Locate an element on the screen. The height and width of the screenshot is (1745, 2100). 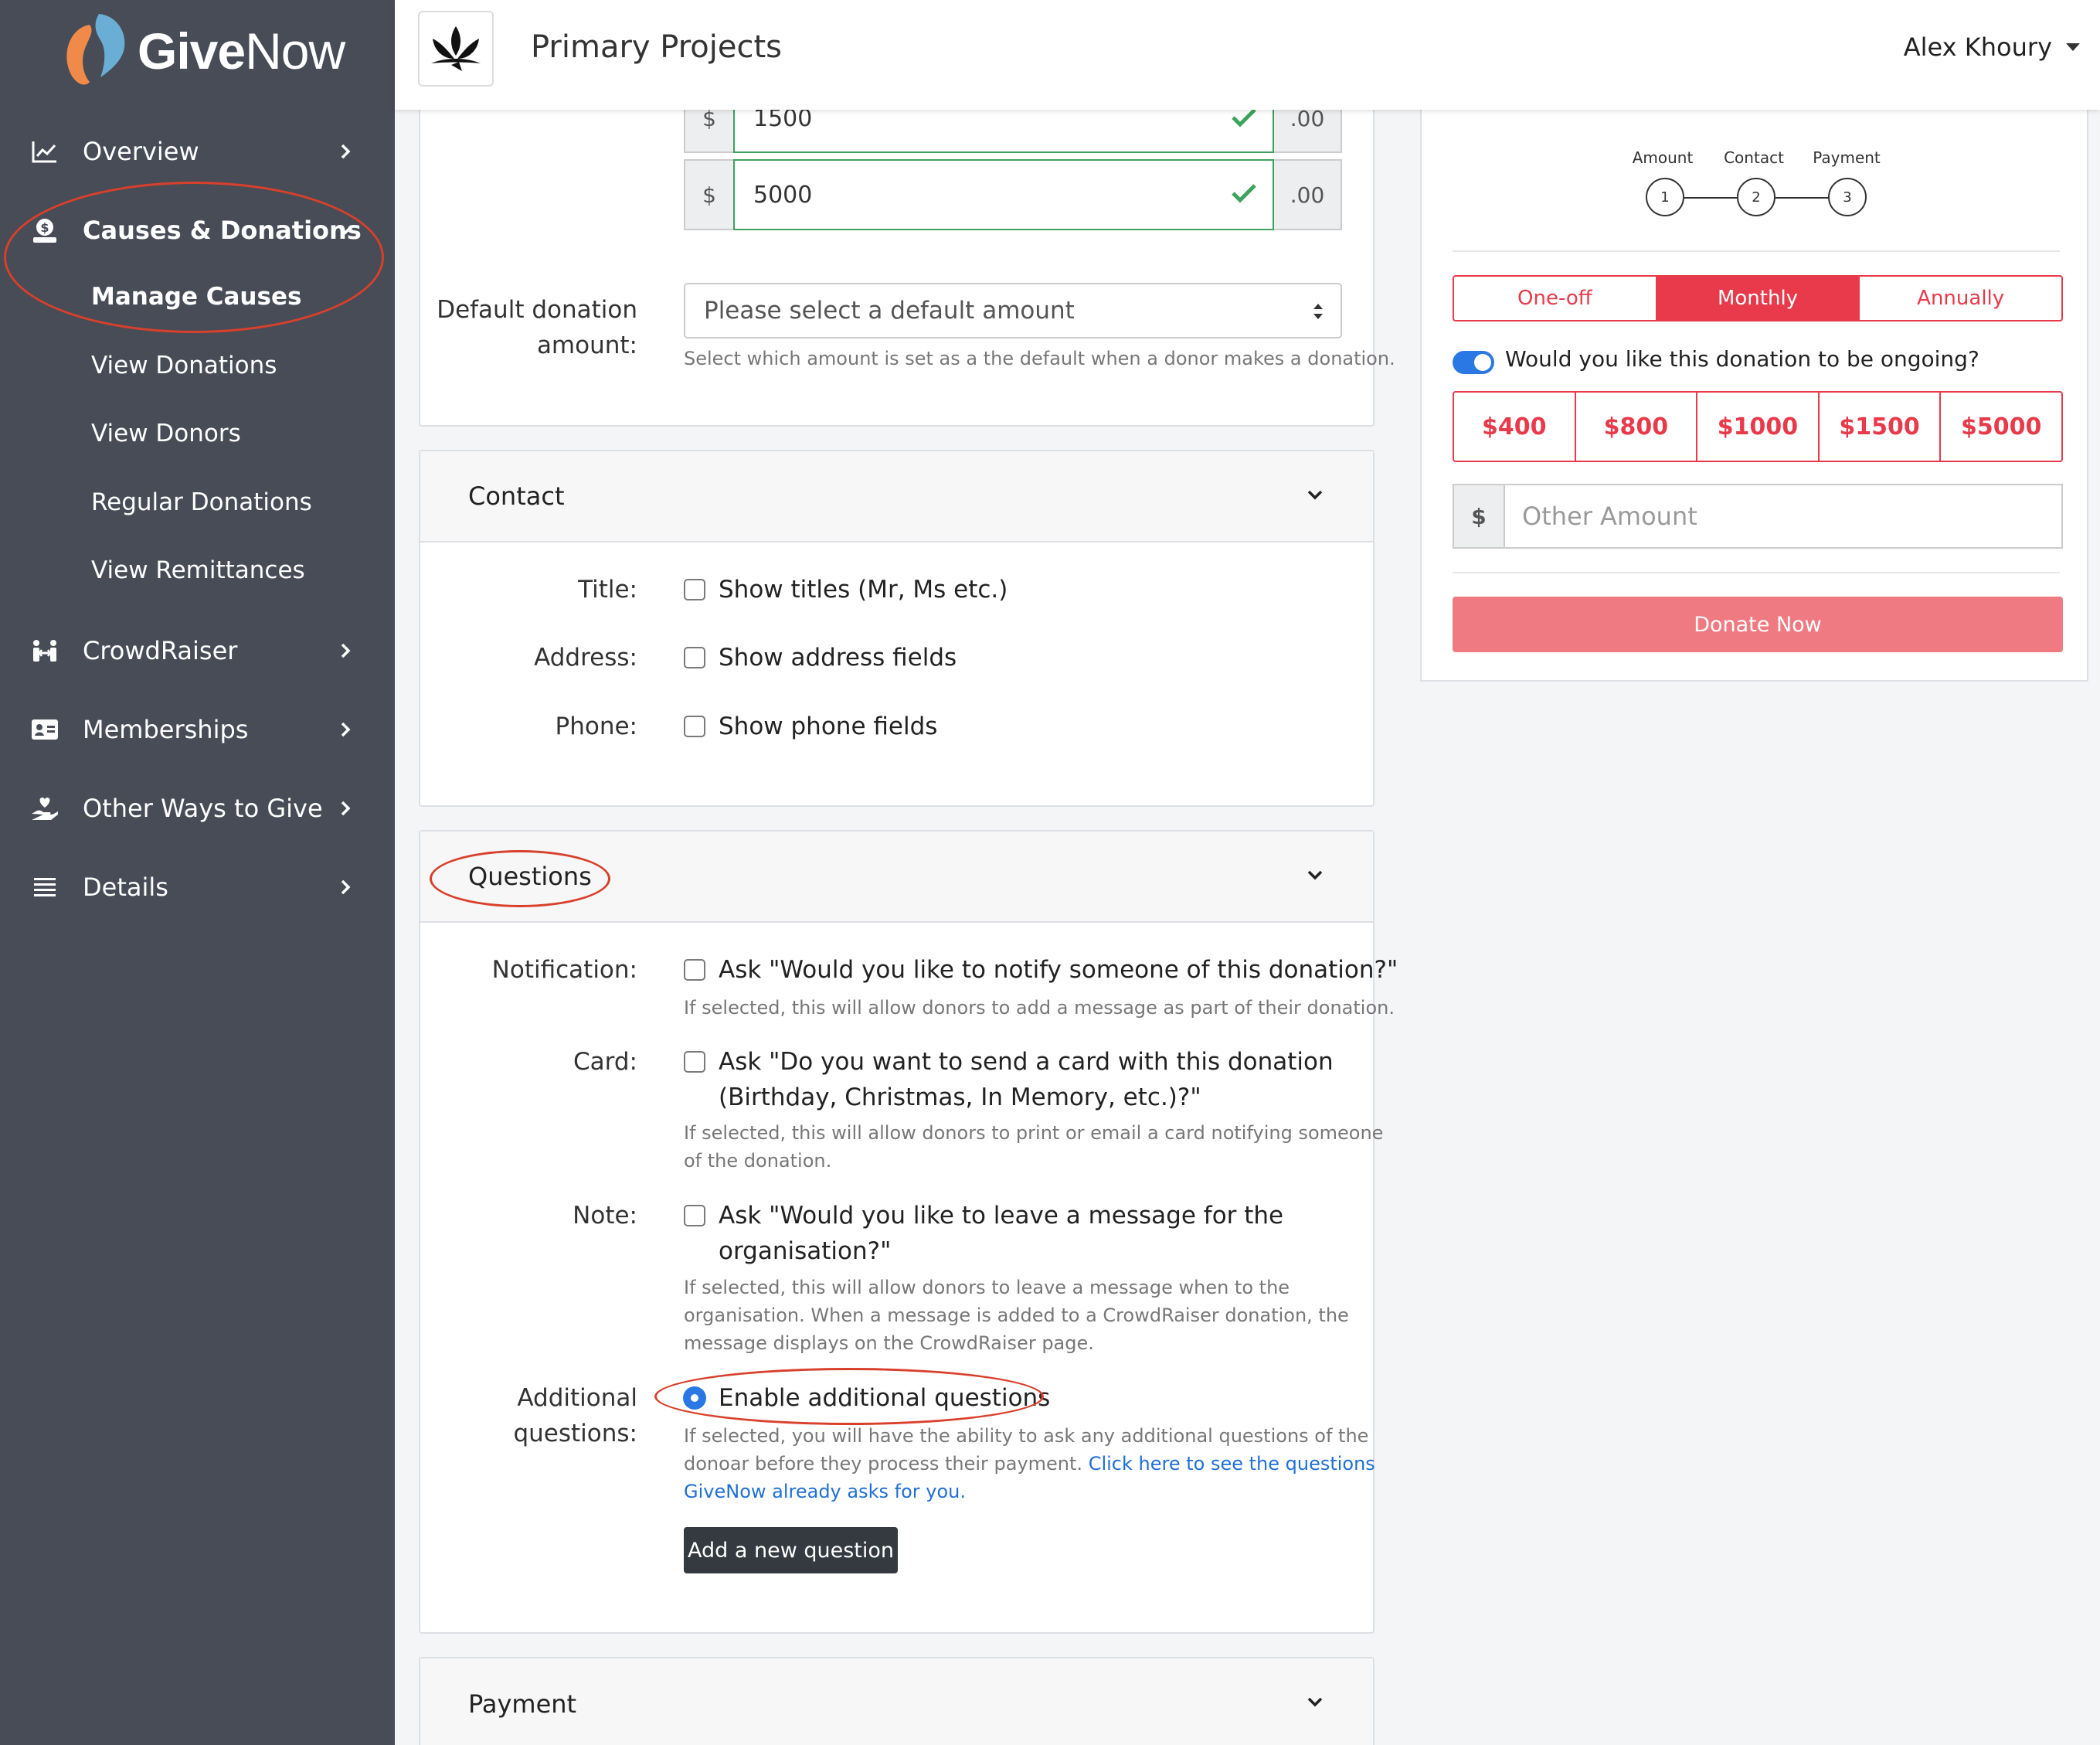
default-donation-label: Default donation amount: is located at coordinates (537, 327).